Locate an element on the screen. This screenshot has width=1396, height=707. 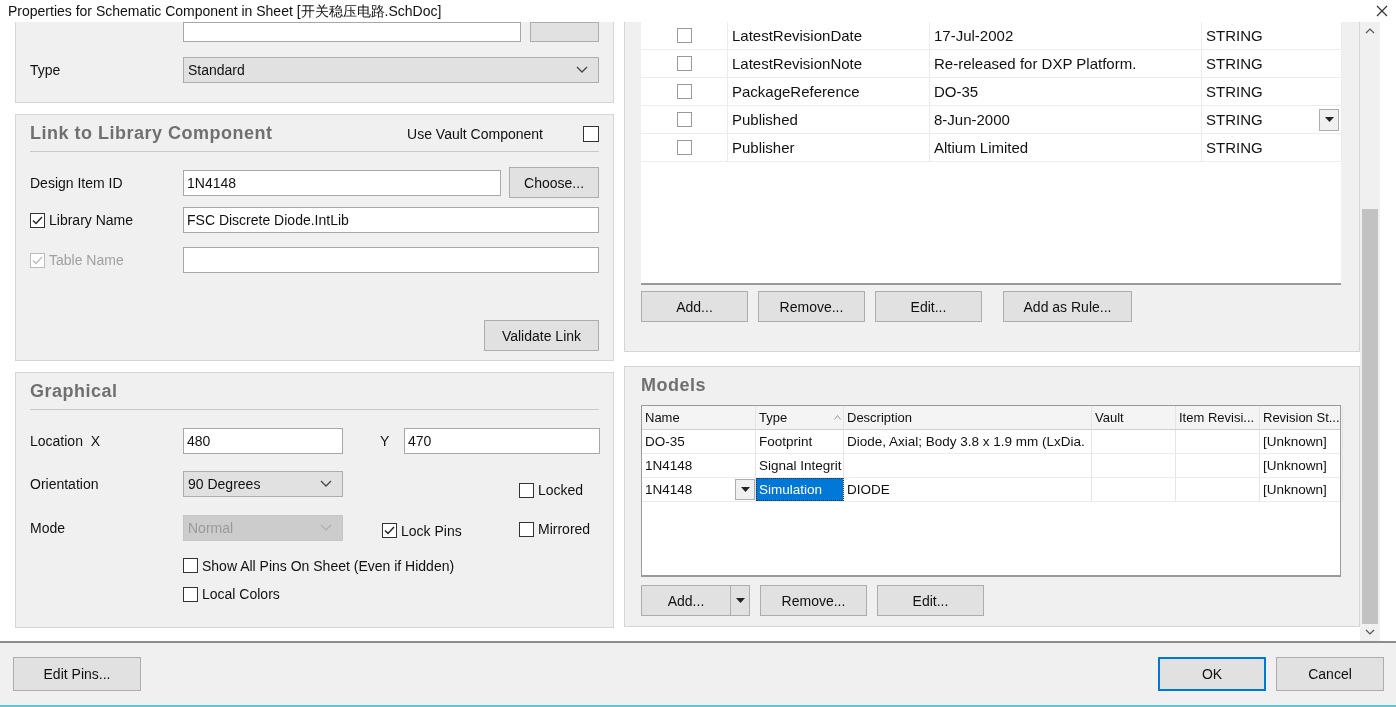
validate-link-button: Validate Link is located at coordinates (541, 335).